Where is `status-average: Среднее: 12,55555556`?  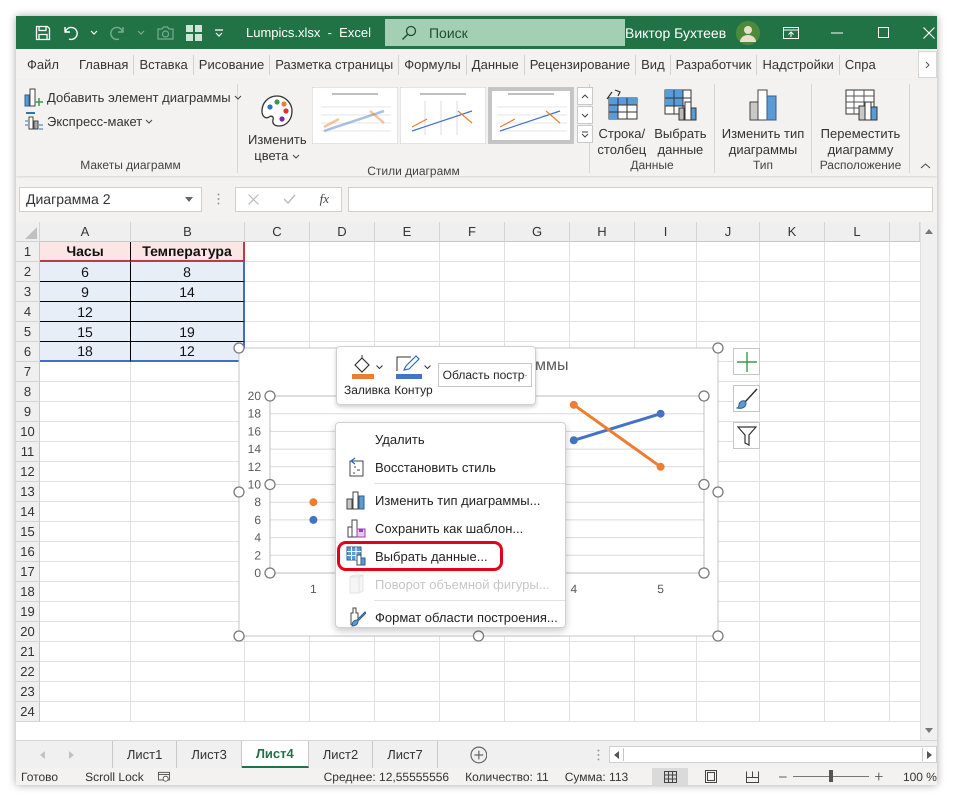
status-average: Среднее: 12,55555556 is located at coordinates (387, 777).